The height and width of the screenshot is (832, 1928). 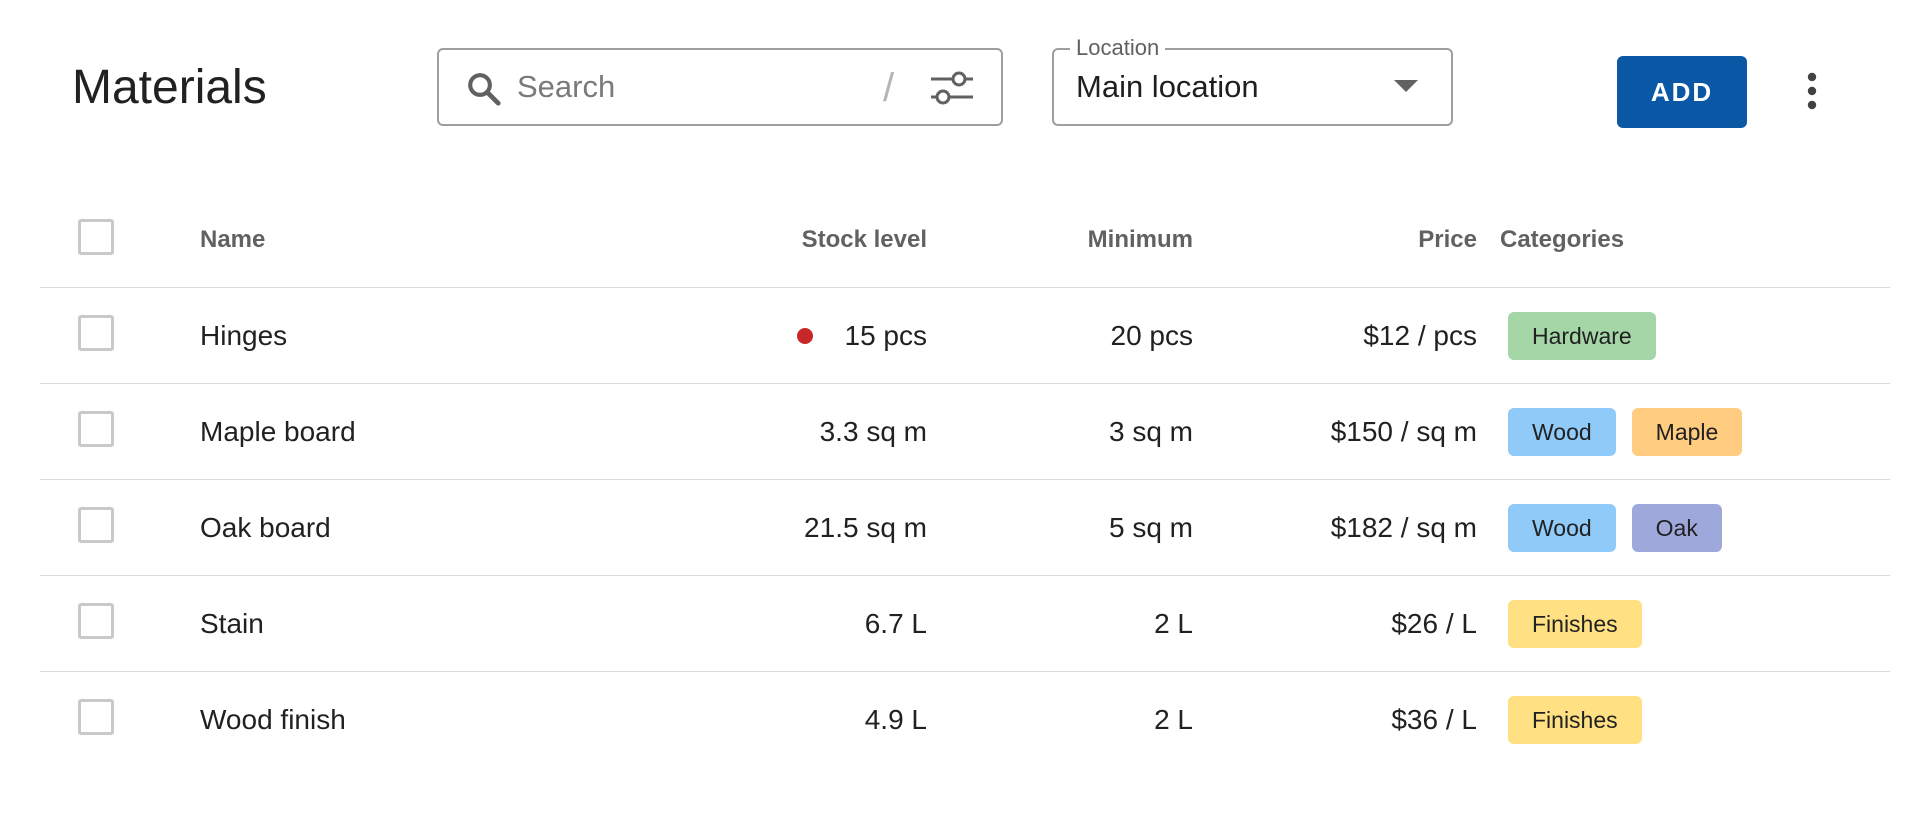 I want to click on minimum-level: 20 pcs, so click(x=1152, y=335).